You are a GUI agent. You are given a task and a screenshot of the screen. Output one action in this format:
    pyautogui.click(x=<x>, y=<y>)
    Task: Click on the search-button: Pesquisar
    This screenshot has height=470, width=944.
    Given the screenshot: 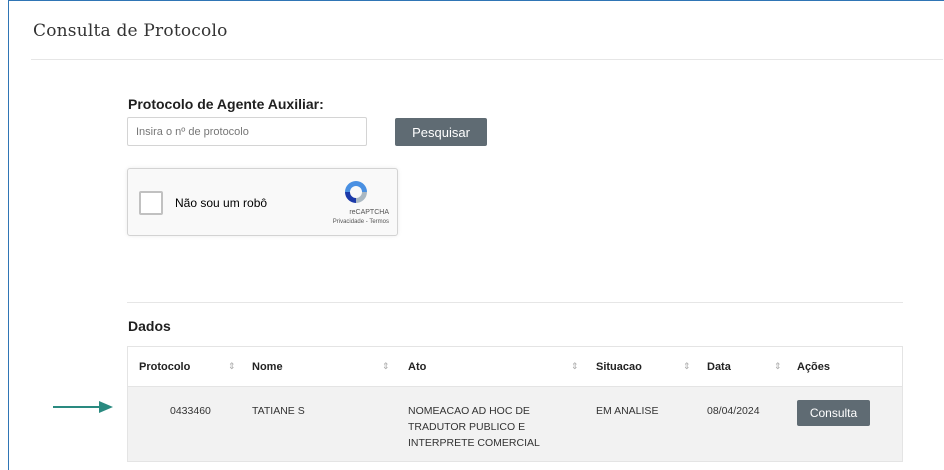 What is the action you would take?
    pyautogui.click(x=441, y=132)
    